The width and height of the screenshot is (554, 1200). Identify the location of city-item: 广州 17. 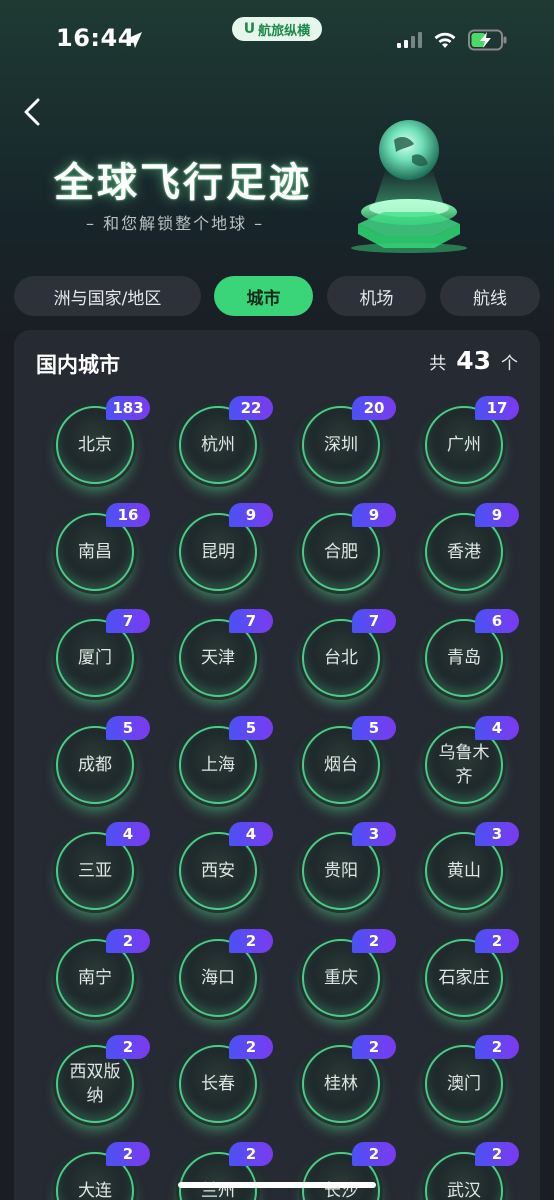
(472, 440).